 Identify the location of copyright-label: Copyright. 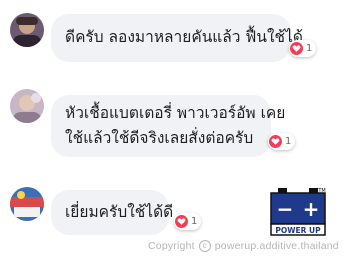
(171, 246).